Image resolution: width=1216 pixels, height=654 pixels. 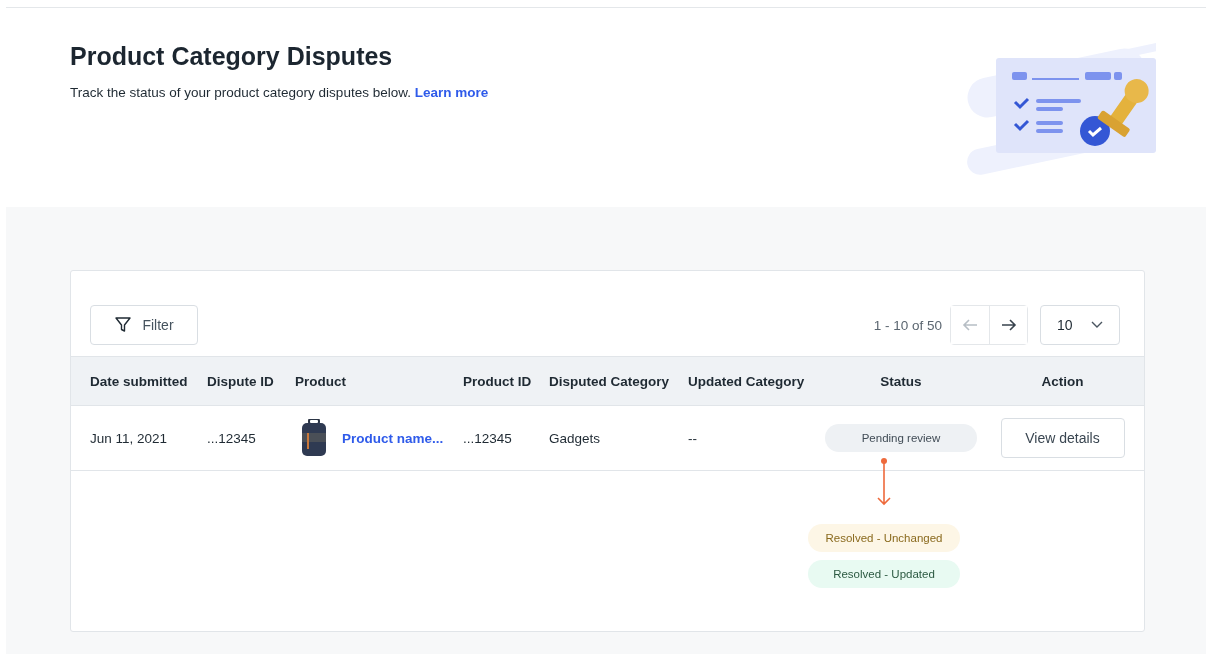 I want to click on table-cell: Gadgets, so click(x=575, y=438).